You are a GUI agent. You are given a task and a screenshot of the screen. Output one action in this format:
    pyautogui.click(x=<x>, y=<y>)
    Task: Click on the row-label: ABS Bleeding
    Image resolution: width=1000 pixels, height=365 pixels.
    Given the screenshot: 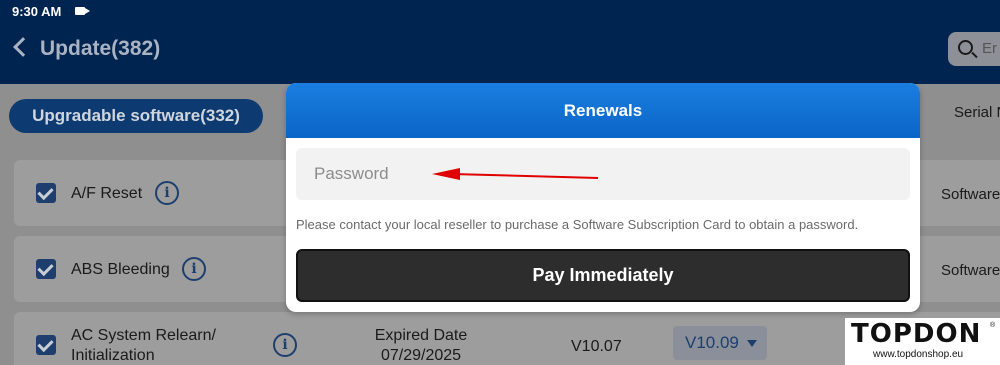 What is the action you would take?
    pyautogui.click(x=120, y=269)
    